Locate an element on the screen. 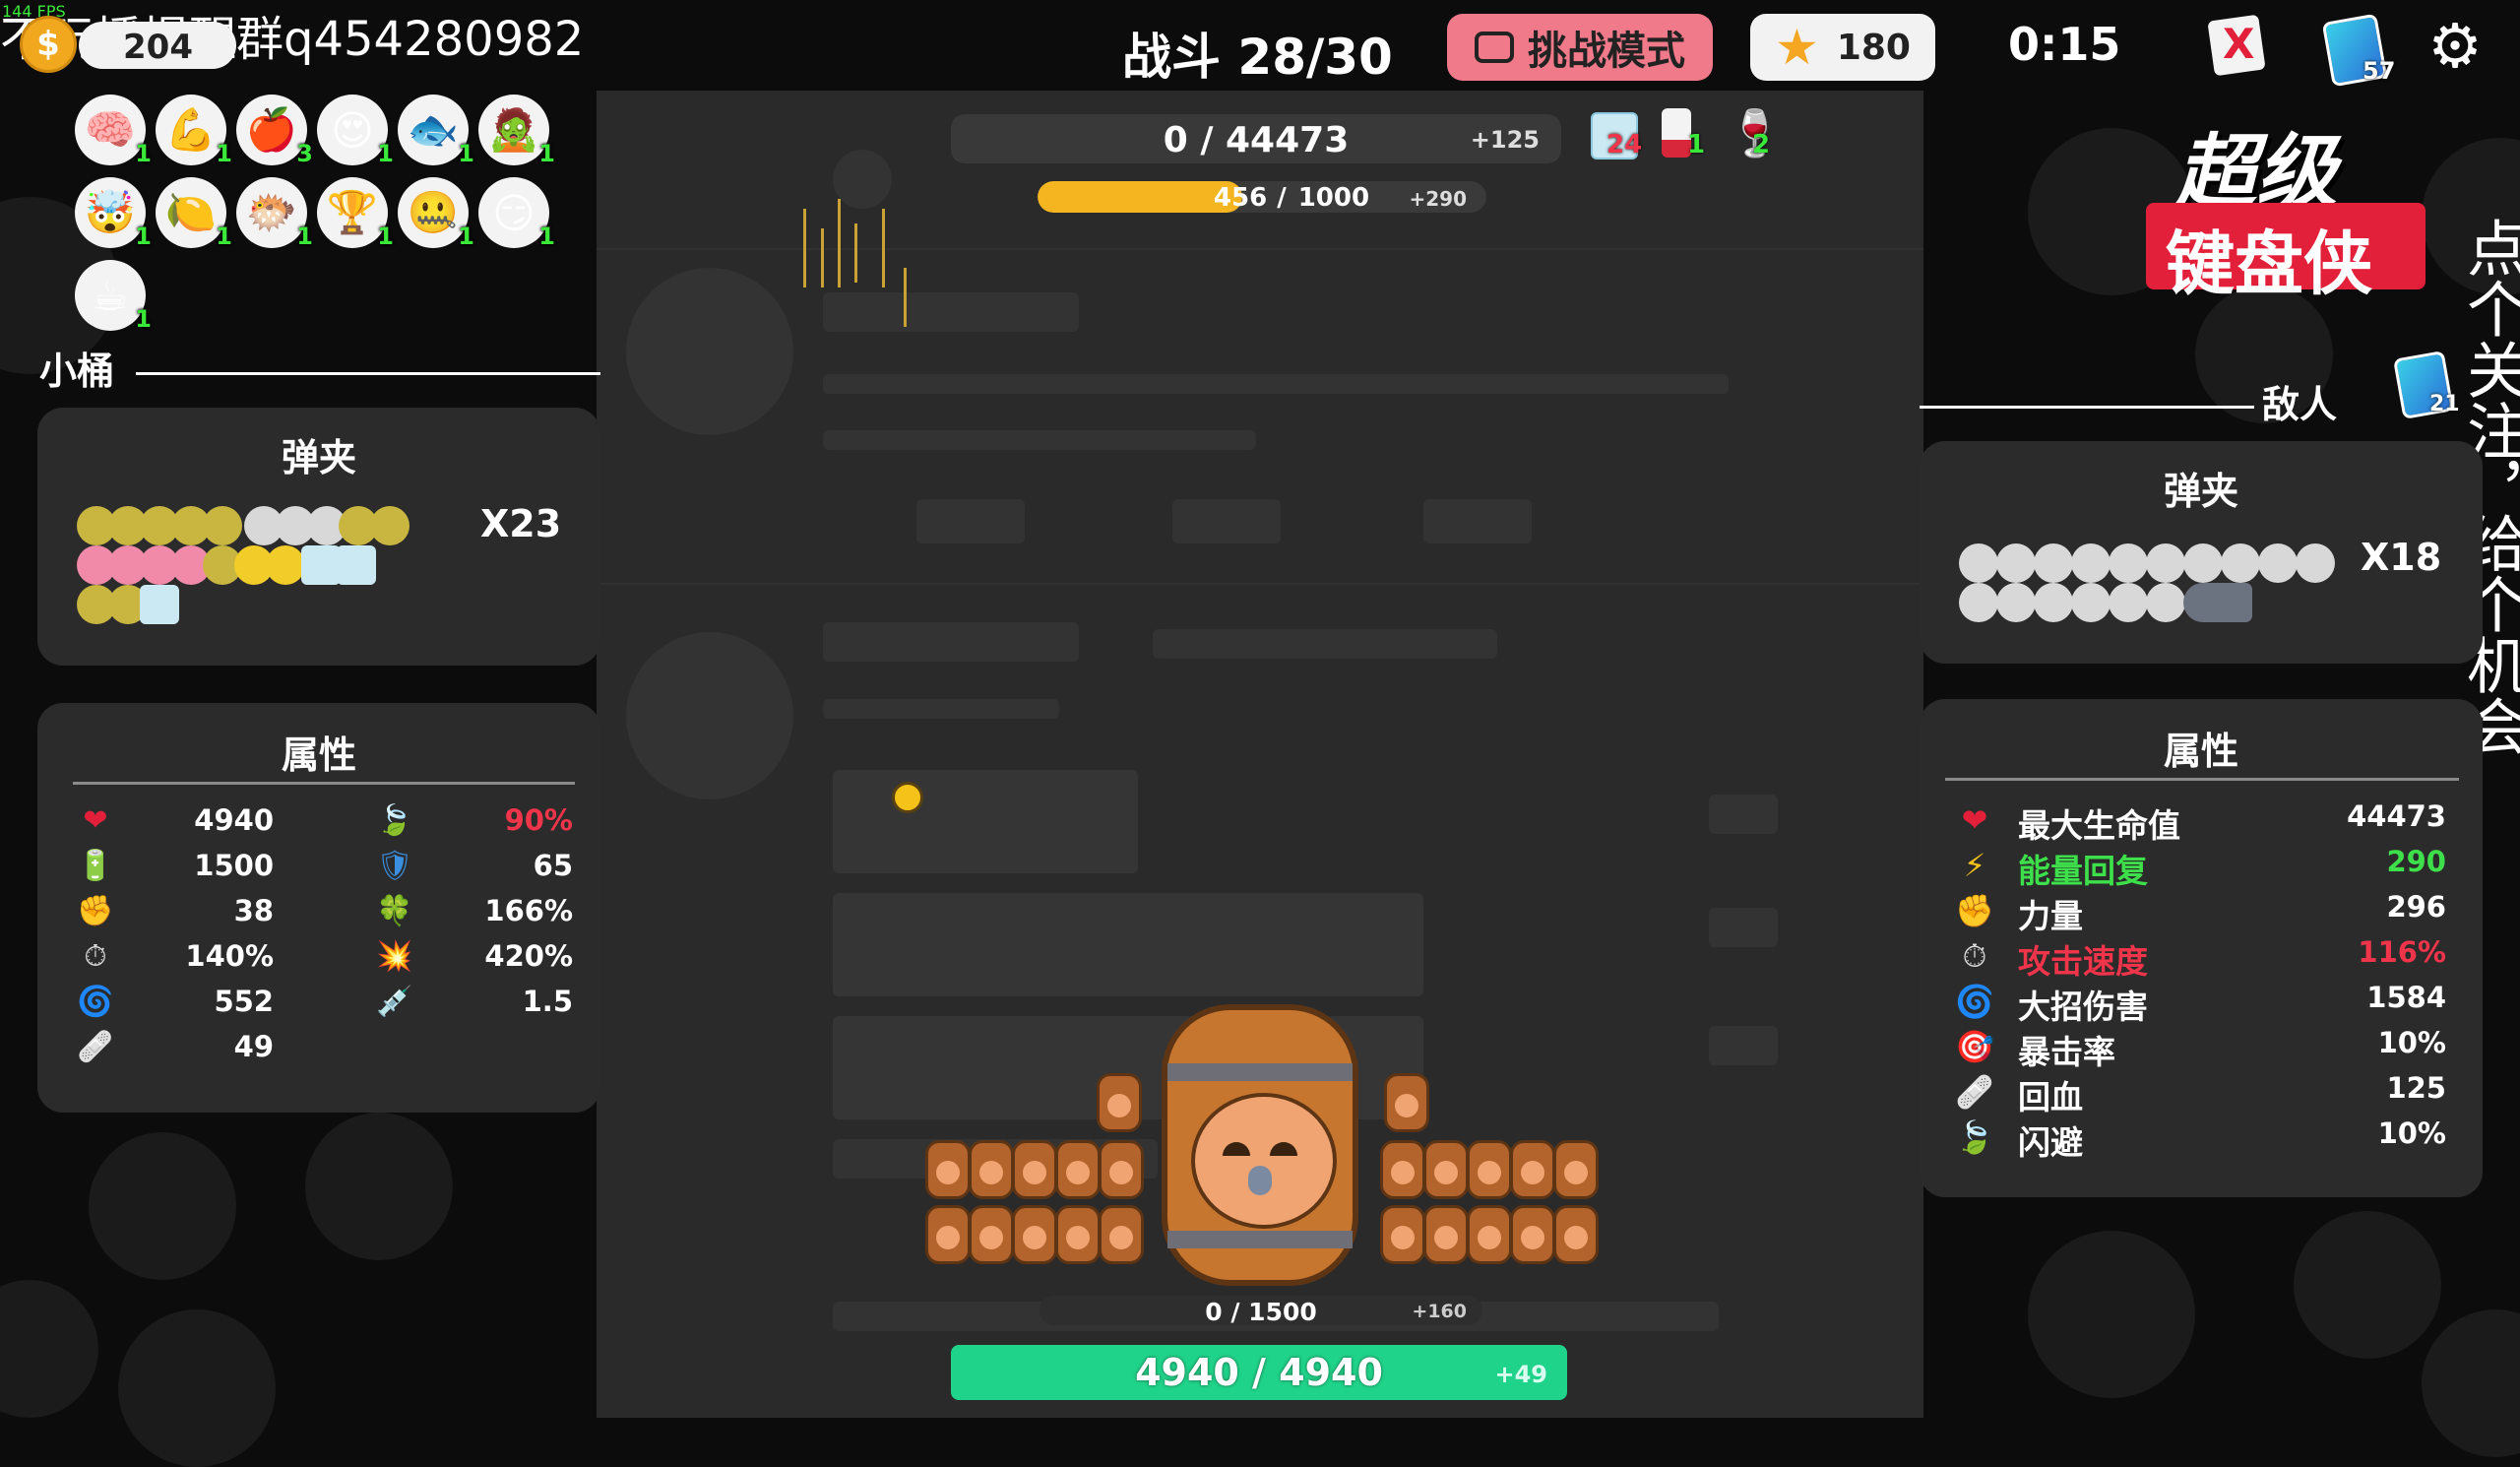  enemy-attributes-title: 属性 is located at coordinates (2200, 751).